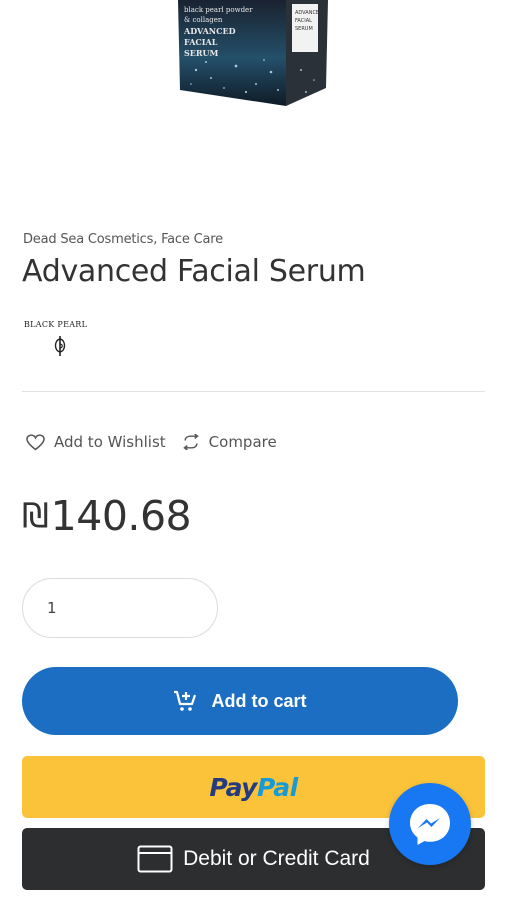 The image size is (507, 900). Describe the element at coordinates (194, 271) in the screenshot. I see `product-title: Advanced Facial Serum` at that location.